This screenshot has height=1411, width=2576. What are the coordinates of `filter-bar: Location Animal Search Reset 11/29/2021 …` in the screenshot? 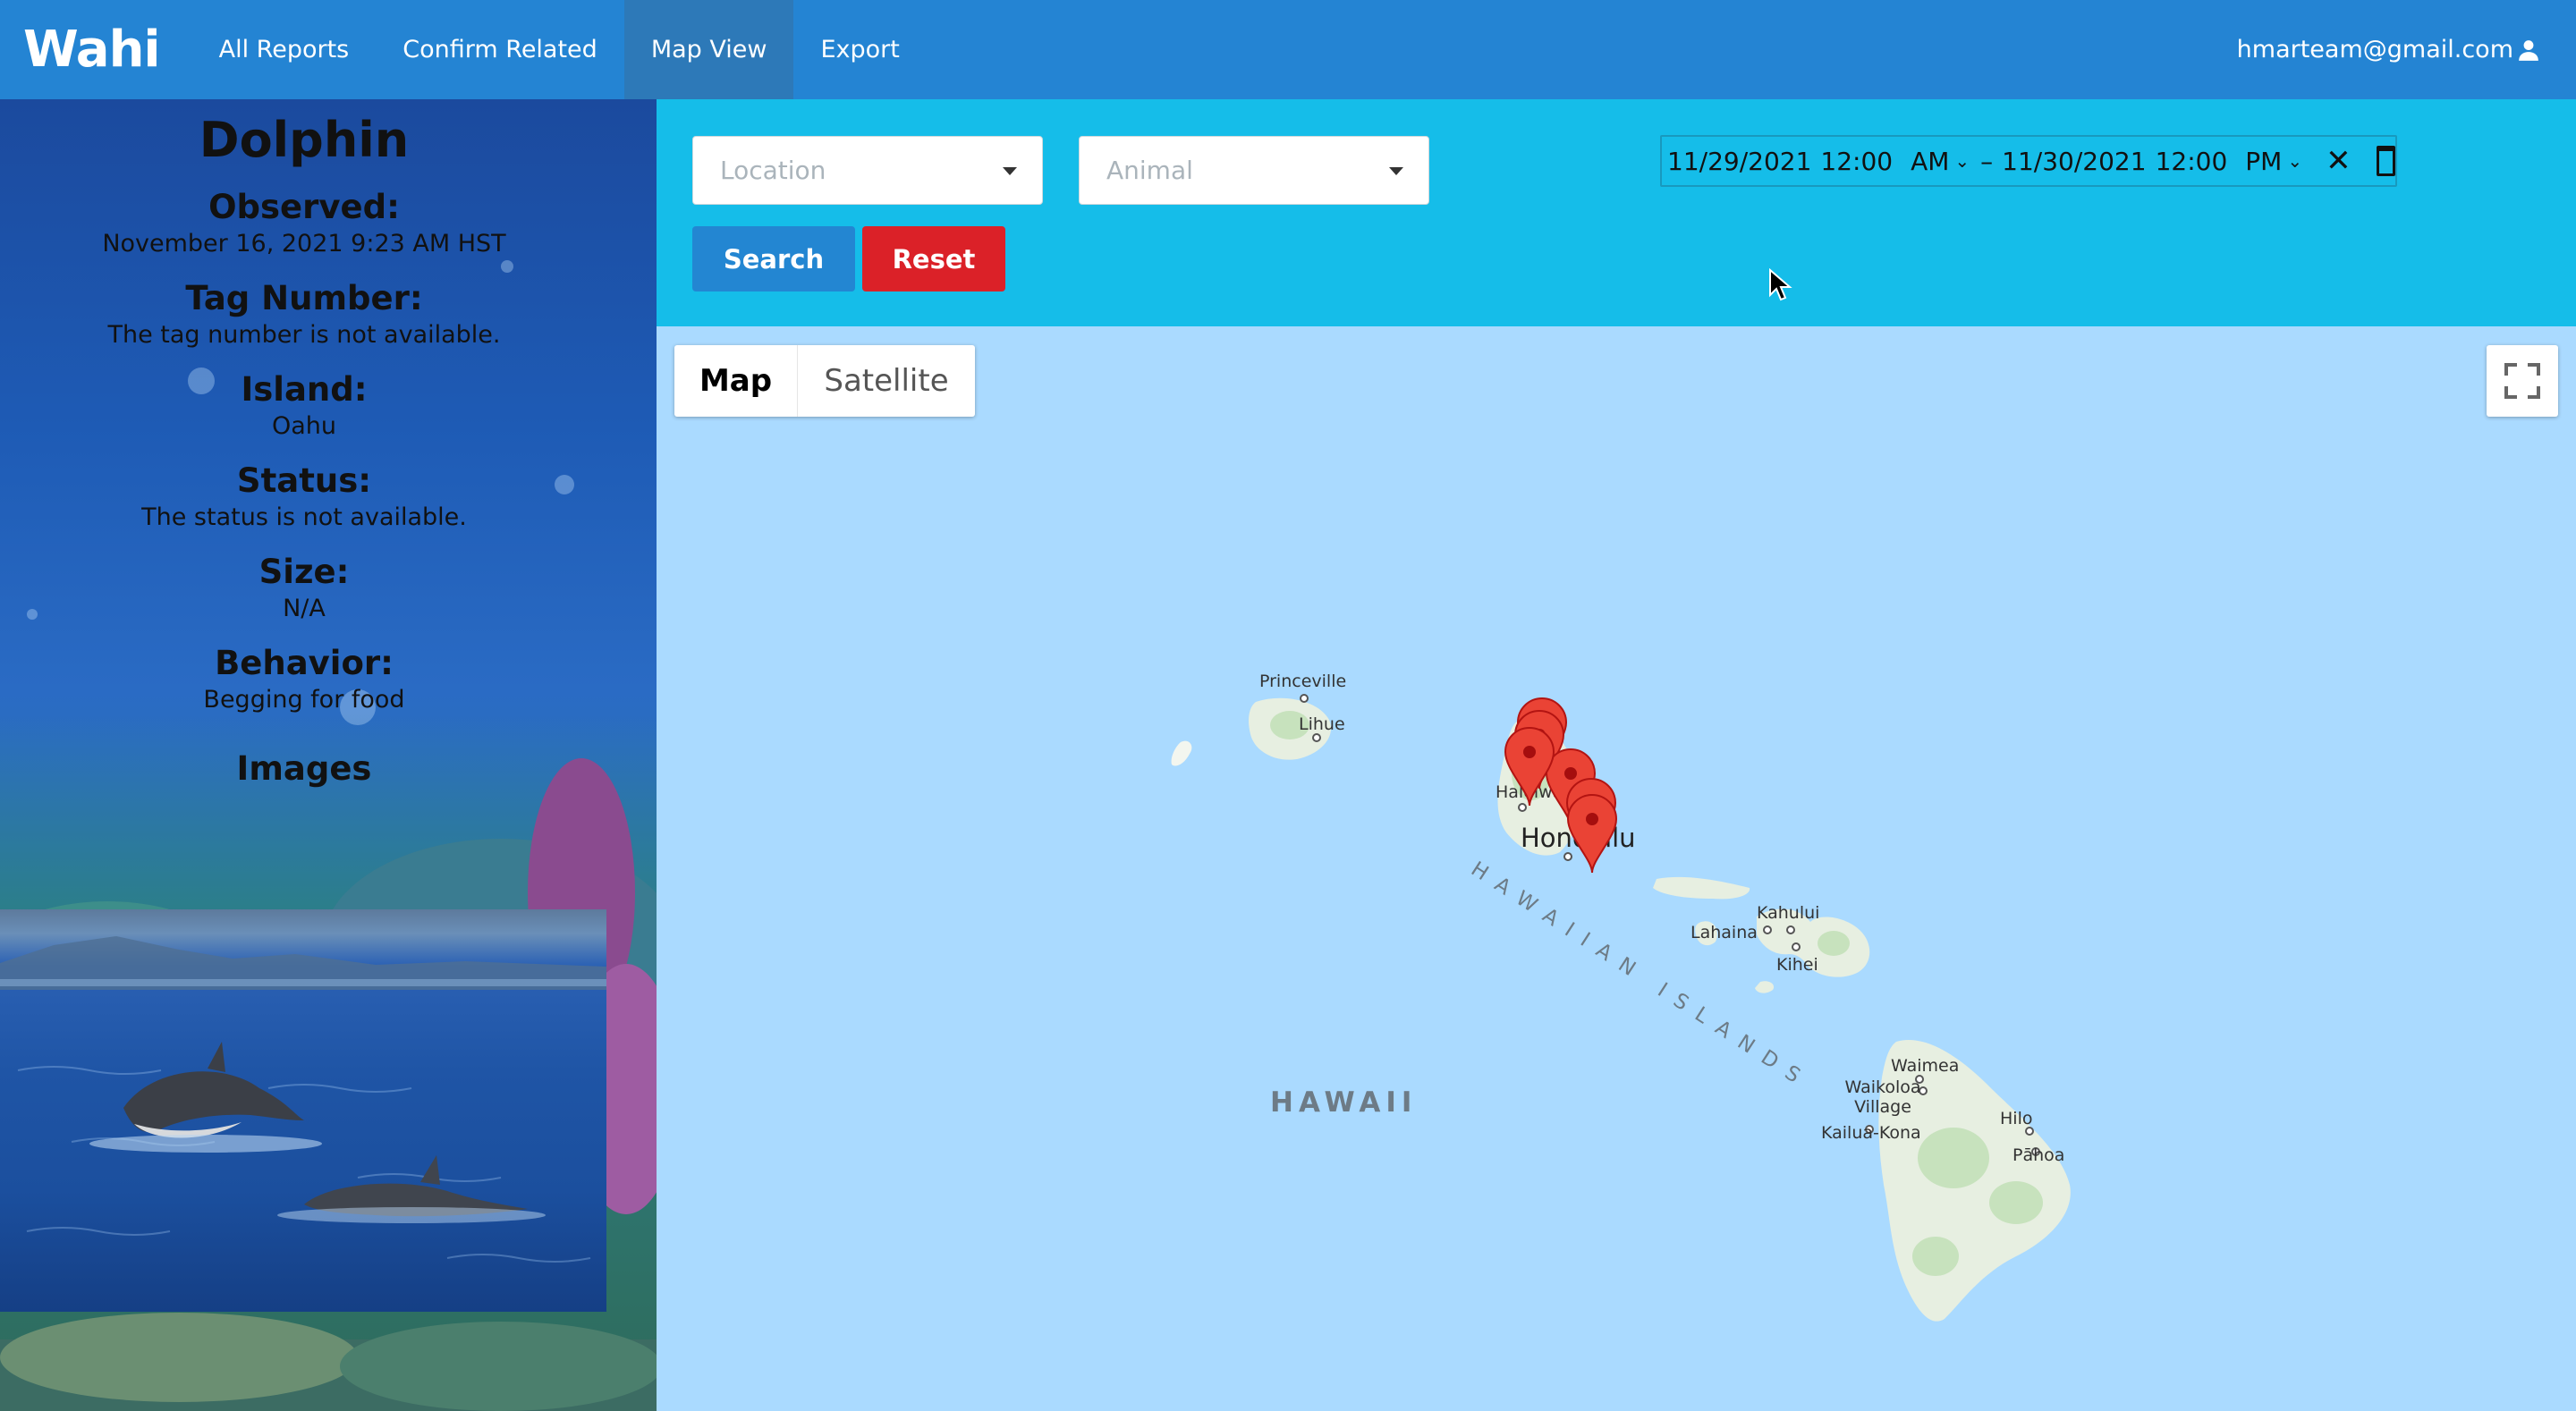 It's located at (1616, 212).